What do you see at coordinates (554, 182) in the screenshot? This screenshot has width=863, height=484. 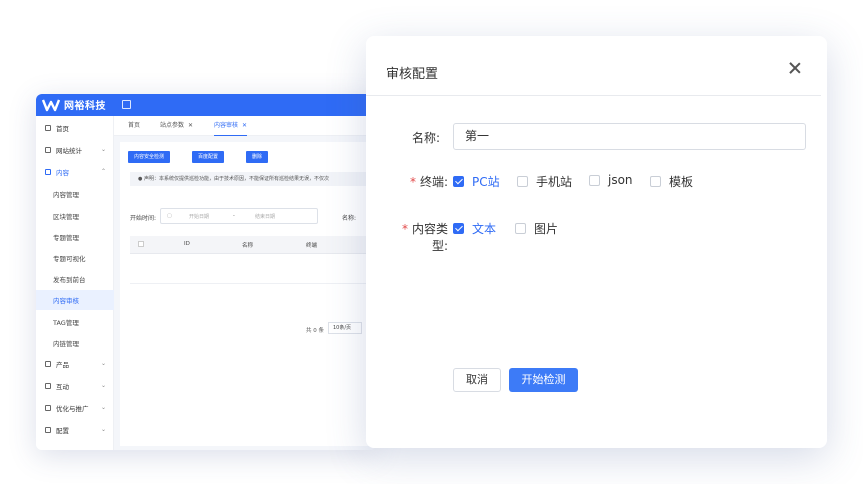 I see `checkbox-label: 手机站` at bounding box center [554, 182].